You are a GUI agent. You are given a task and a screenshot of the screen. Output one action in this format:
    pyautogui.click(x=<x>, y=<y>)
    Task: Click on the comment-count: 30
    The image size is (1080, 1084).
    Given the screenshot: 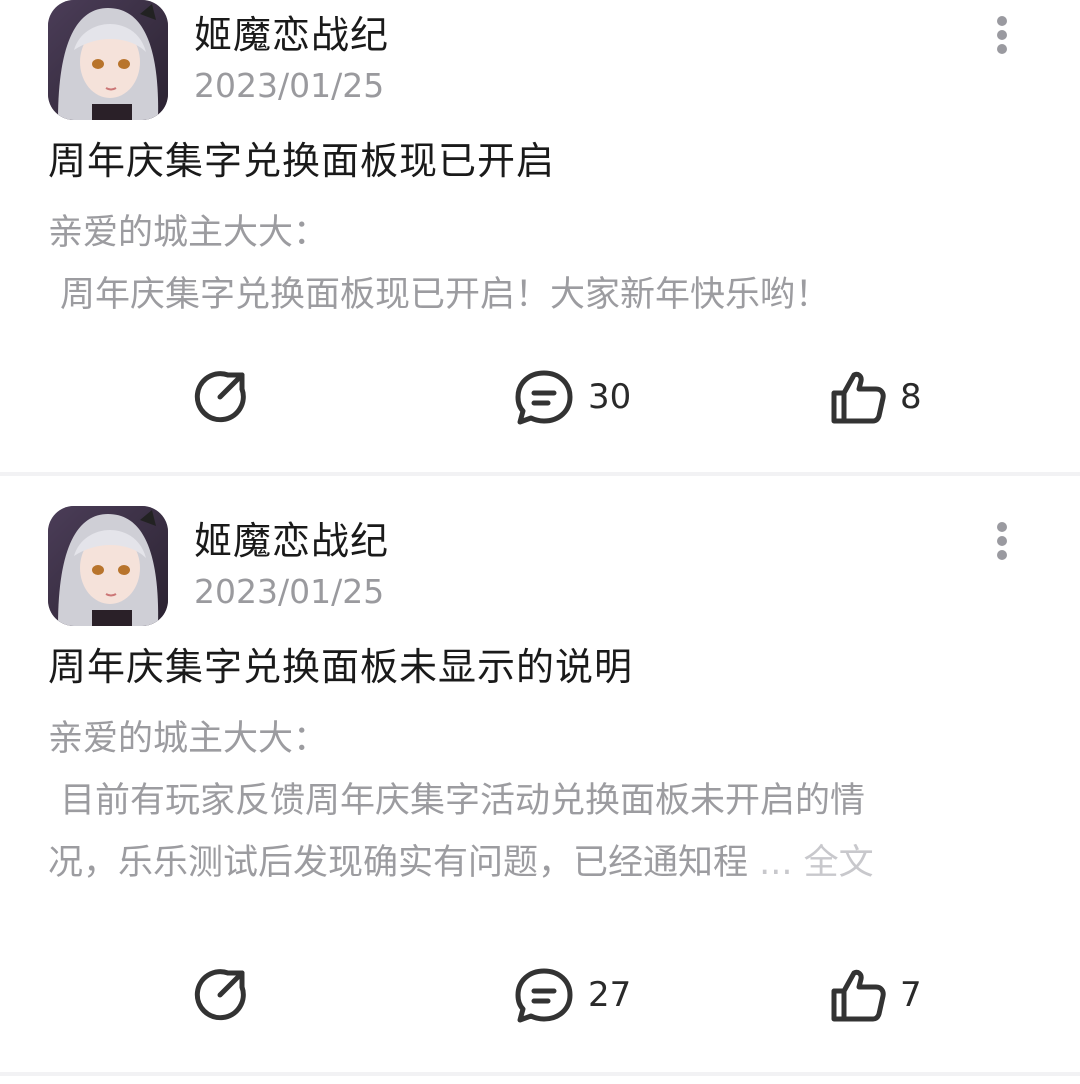 What is the action you would take?
    pyautogui.click(x=610, y=397)
    